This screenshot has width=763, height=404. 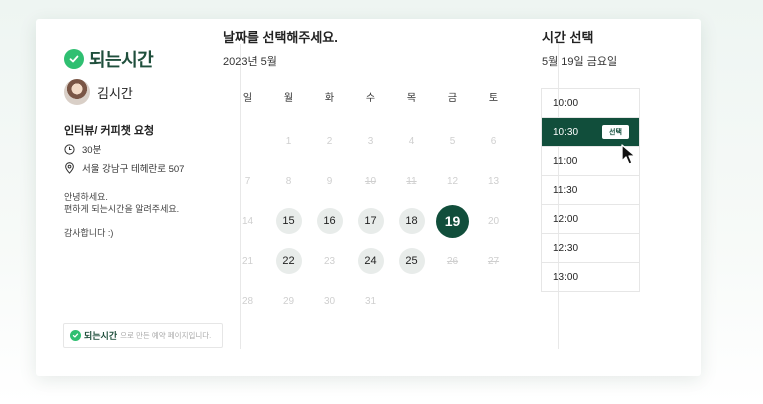 I want to click on calendar-day: 16, so click(x=329, y=221).